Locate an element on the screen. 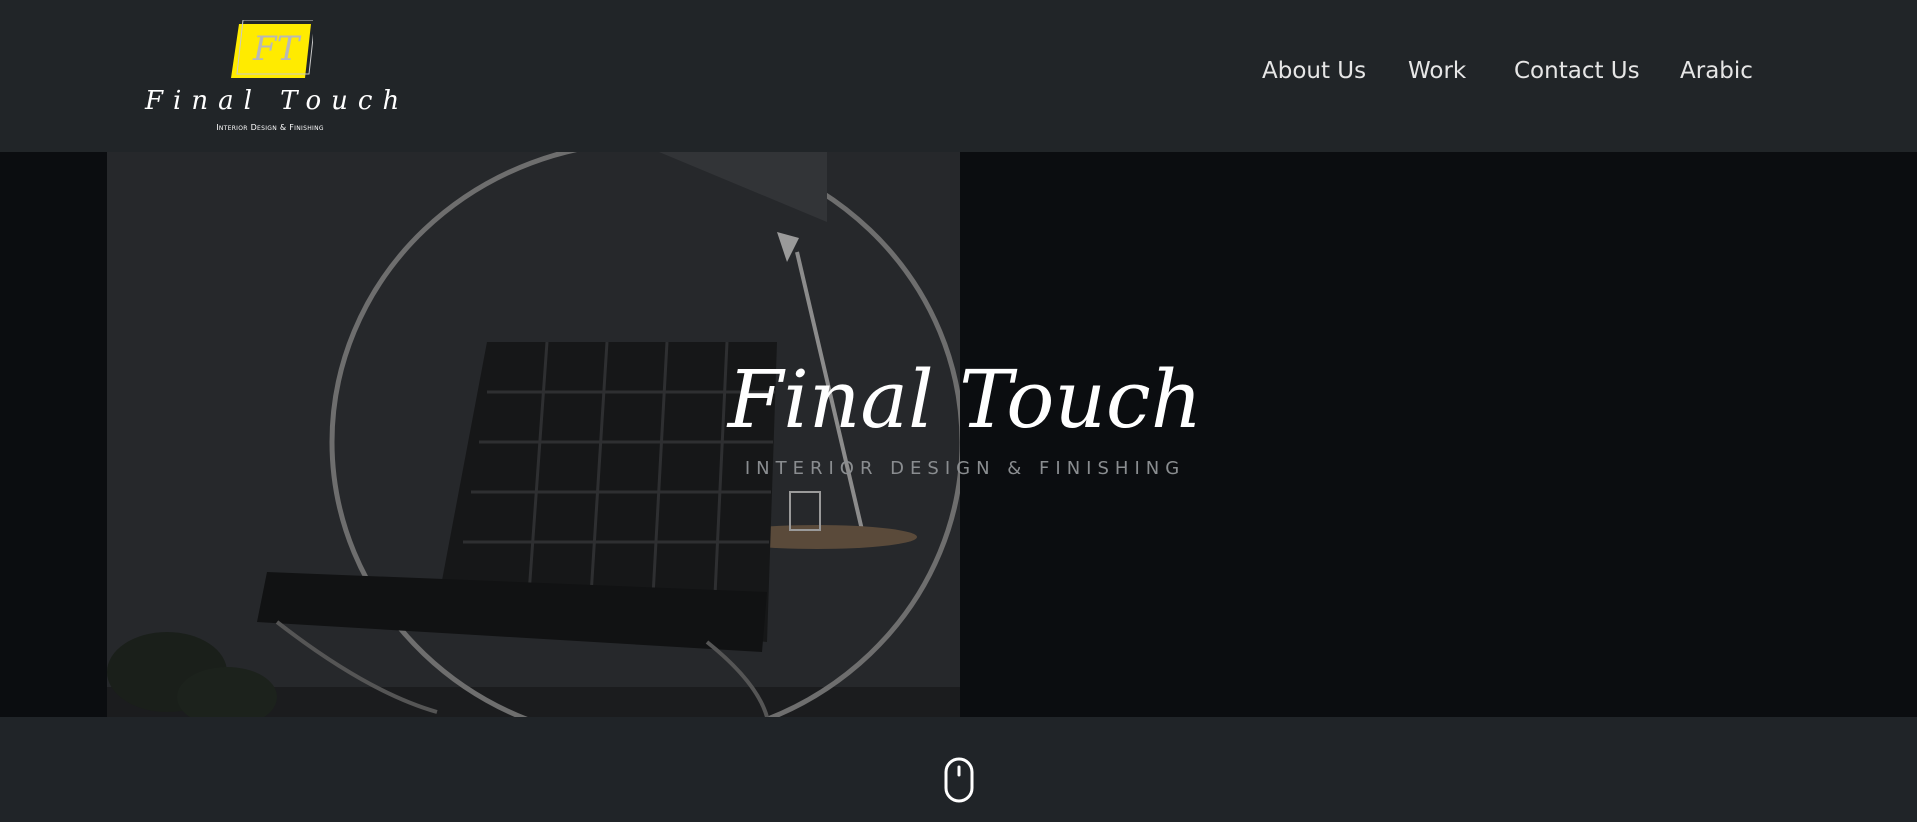 The height and width of the screenshot is (822, 1917). logo-tagline: Interior Design & Finishing is located at coordinates (270, 127).